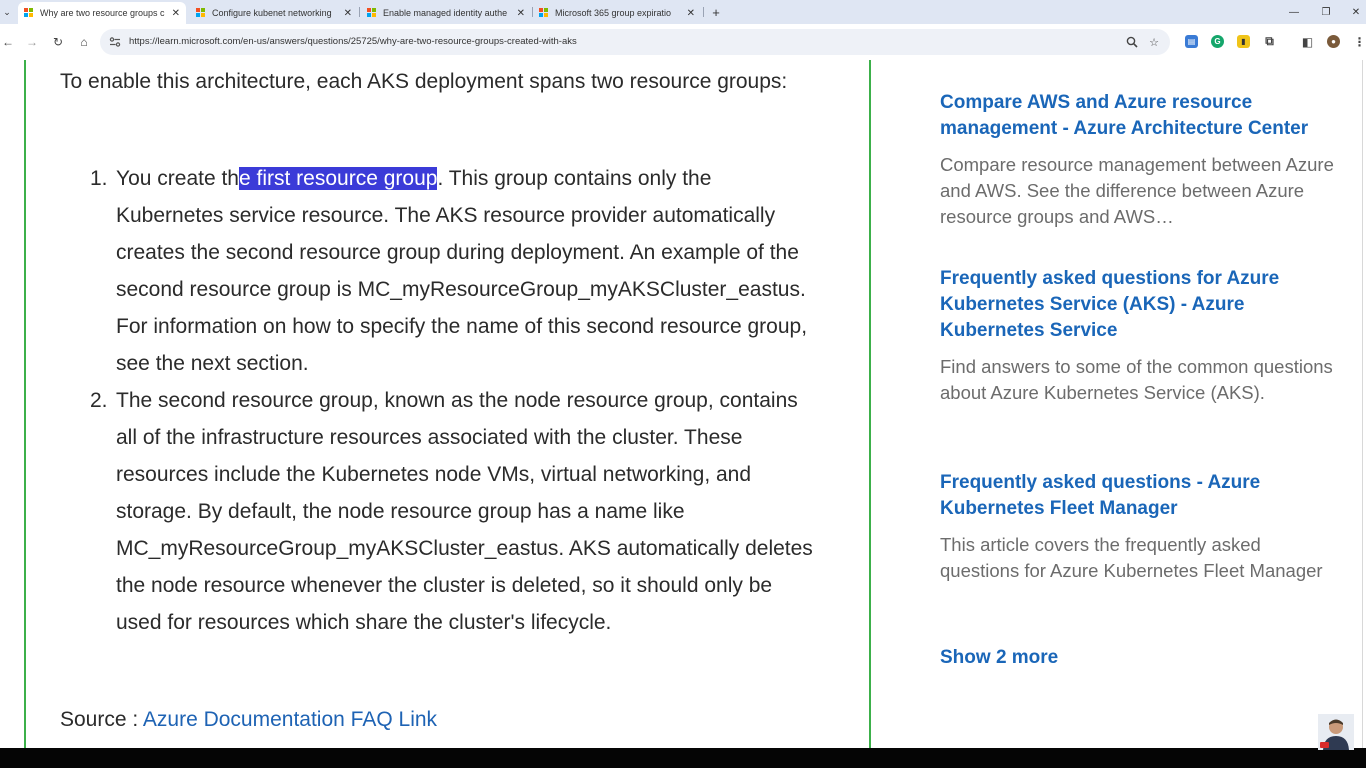  Describe the element at coordinates (1243, 41) in the screenshot. I see `notes-extension-icon: ▮` at that location.